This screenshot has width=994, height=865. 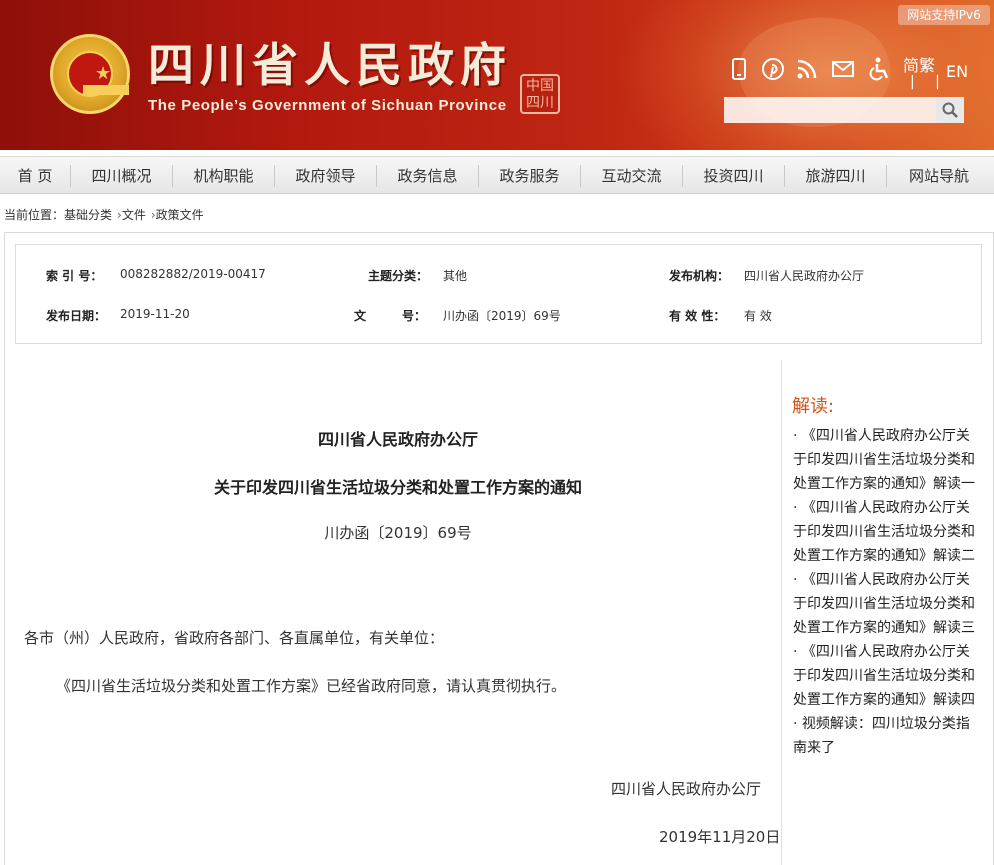 What do you see at coordinates (885, 604) in the screenshot?
I see `interpretation-link: · 《四川省人民政府办公厅关于印发四川省生活垃圾分类和处置工作方案的通知》解读三` at bounding box center [885, 604].